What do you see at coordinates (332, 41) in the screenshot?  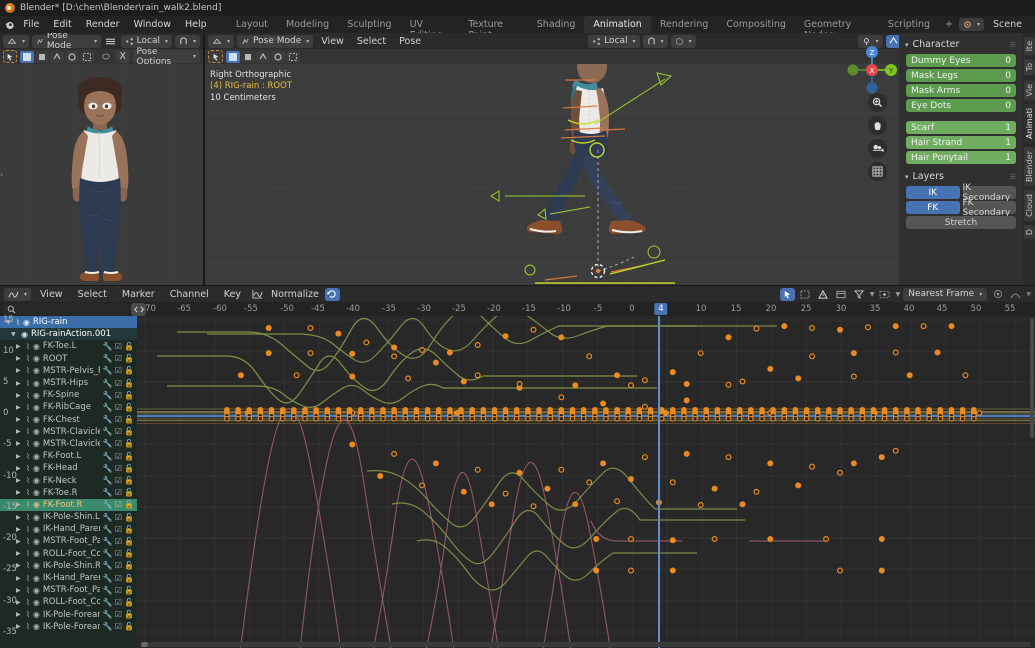 I see `viewport-menu-view: View` at bounding box center [332, 41].